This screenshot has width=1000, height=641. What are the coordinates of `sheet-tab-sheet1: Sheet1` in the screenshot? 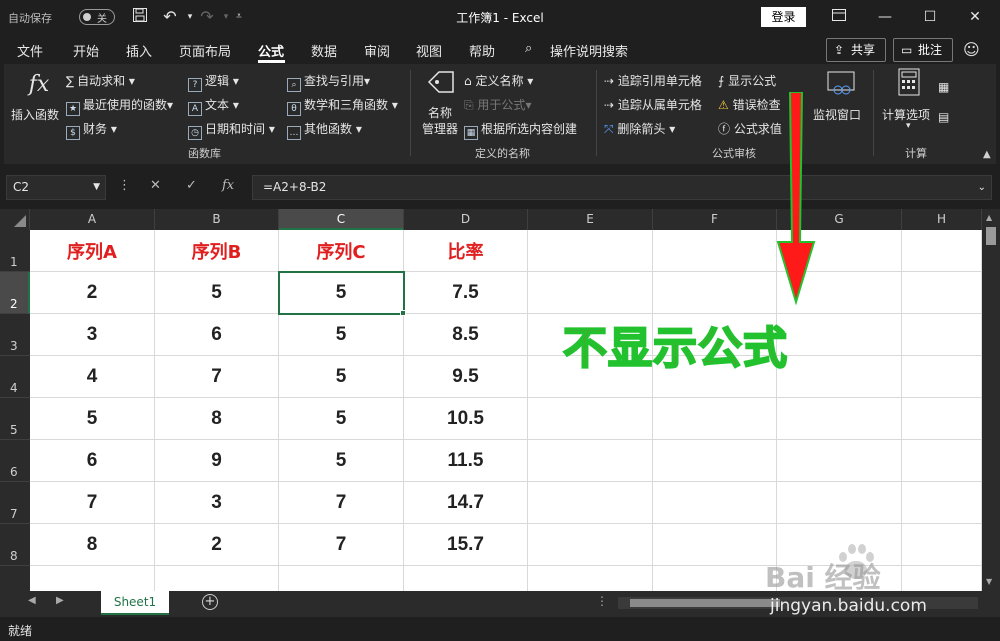 It's located at (135, 603).